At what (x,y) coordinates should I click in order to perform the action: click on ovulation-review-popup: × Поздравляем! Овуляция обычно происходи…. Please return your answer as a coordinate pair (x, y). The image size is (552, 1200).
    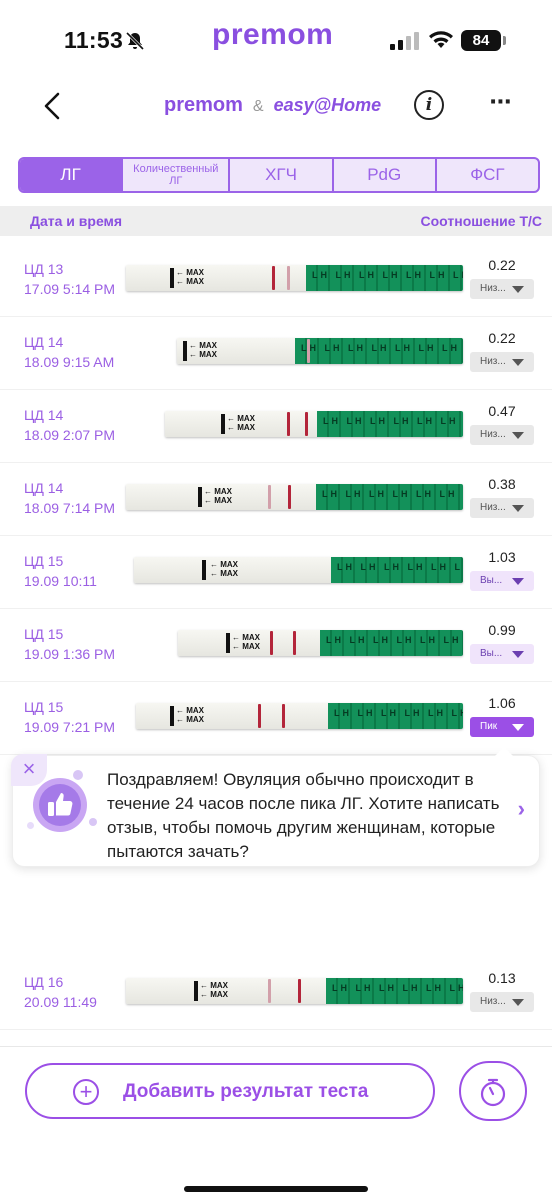
    Looking at the image, I should click on (275, 807).